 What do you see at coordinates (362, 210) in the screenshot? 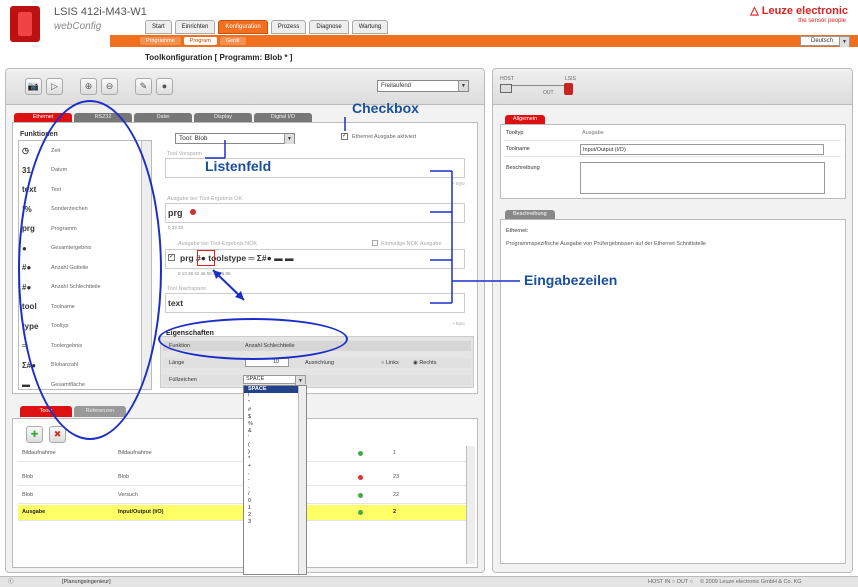
I see `annotation-lines` at bounding box center [362, 210].